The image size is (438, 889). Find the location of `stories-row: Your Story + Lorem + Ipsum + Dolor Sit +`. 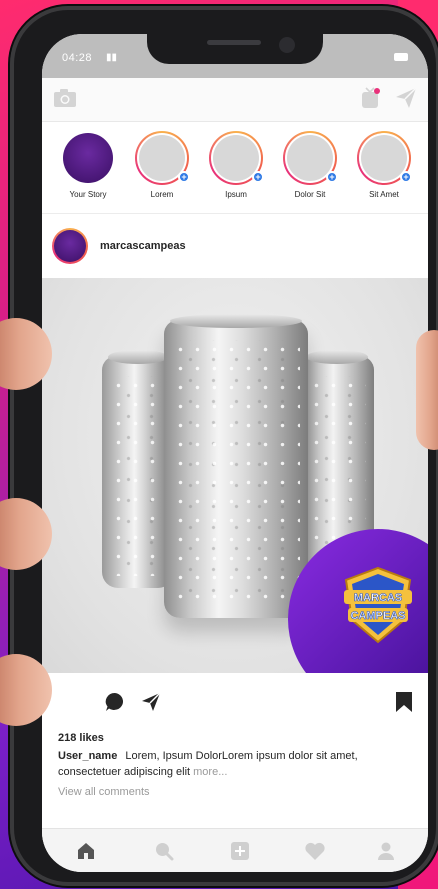

stories-row: Your Story + Lorem + Ipsum + Dolor Sit + is located at coordinates (235, 168).